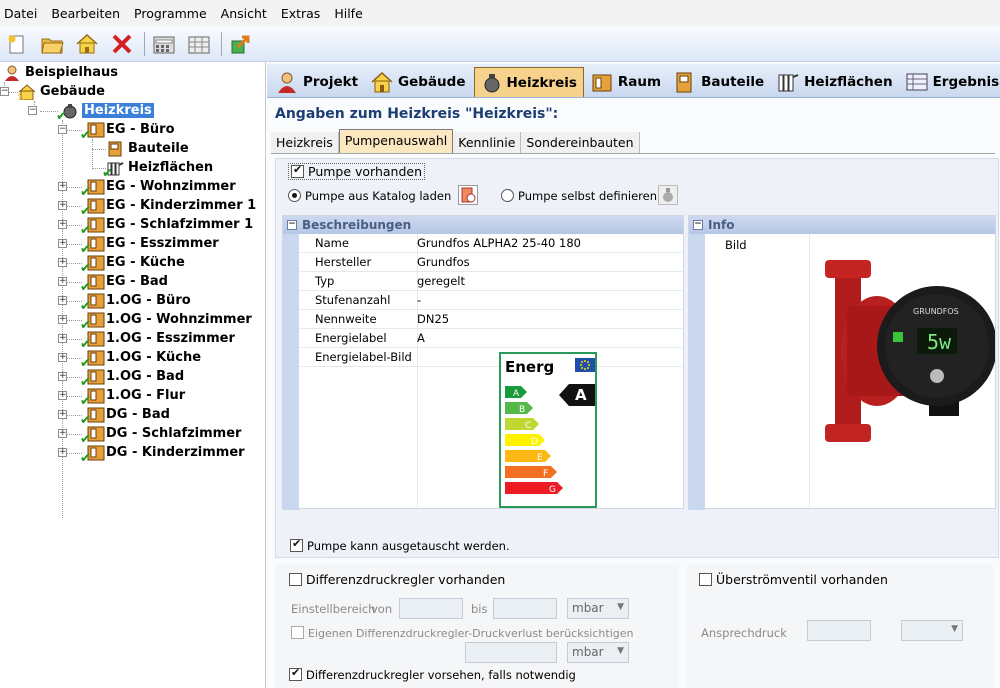 This screenshot has height=688, width=1000. Describe the element at coordinates (124, 283) in the screenshot. I see `tree-node-room: ✔ EG - Bad` at that location.